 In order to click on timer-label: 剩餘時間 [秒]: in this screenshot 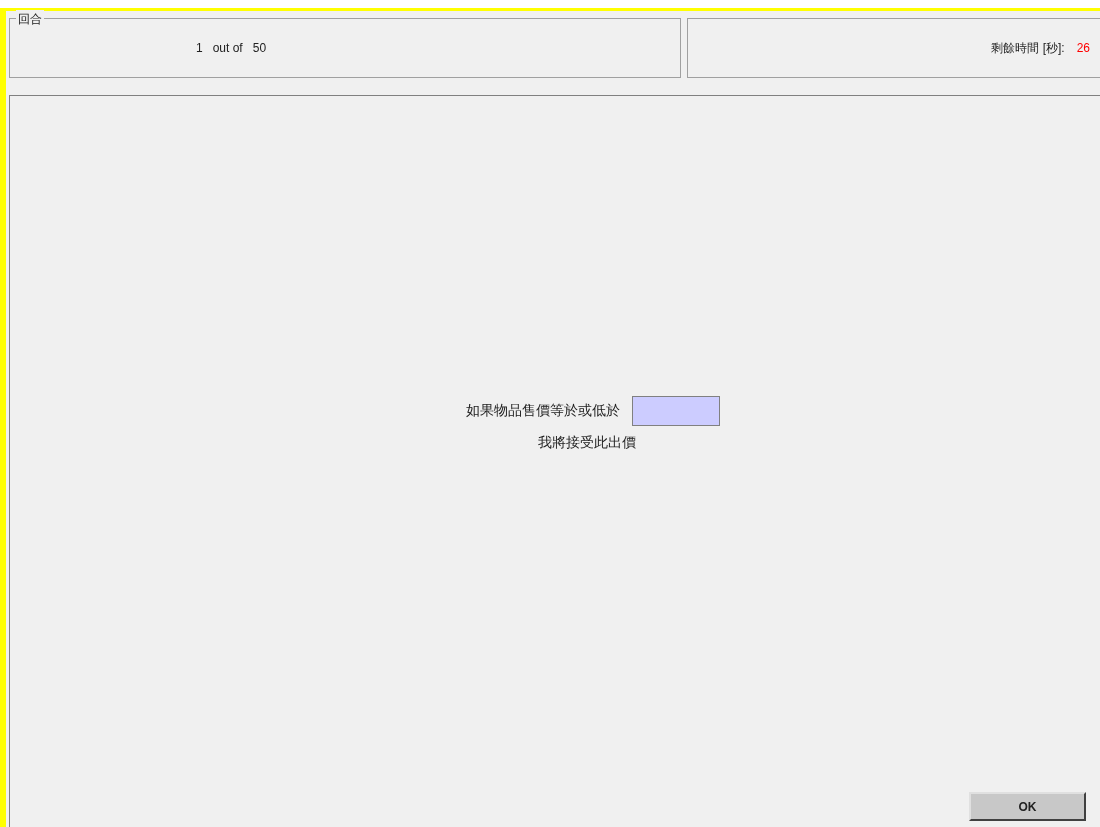, I will do `click(1028, 48)`.